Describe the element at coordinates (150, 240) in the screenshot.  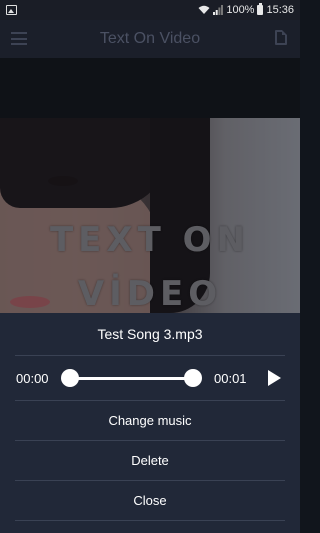
I see `overlay-text-line-1: TEXT ON` at that location.